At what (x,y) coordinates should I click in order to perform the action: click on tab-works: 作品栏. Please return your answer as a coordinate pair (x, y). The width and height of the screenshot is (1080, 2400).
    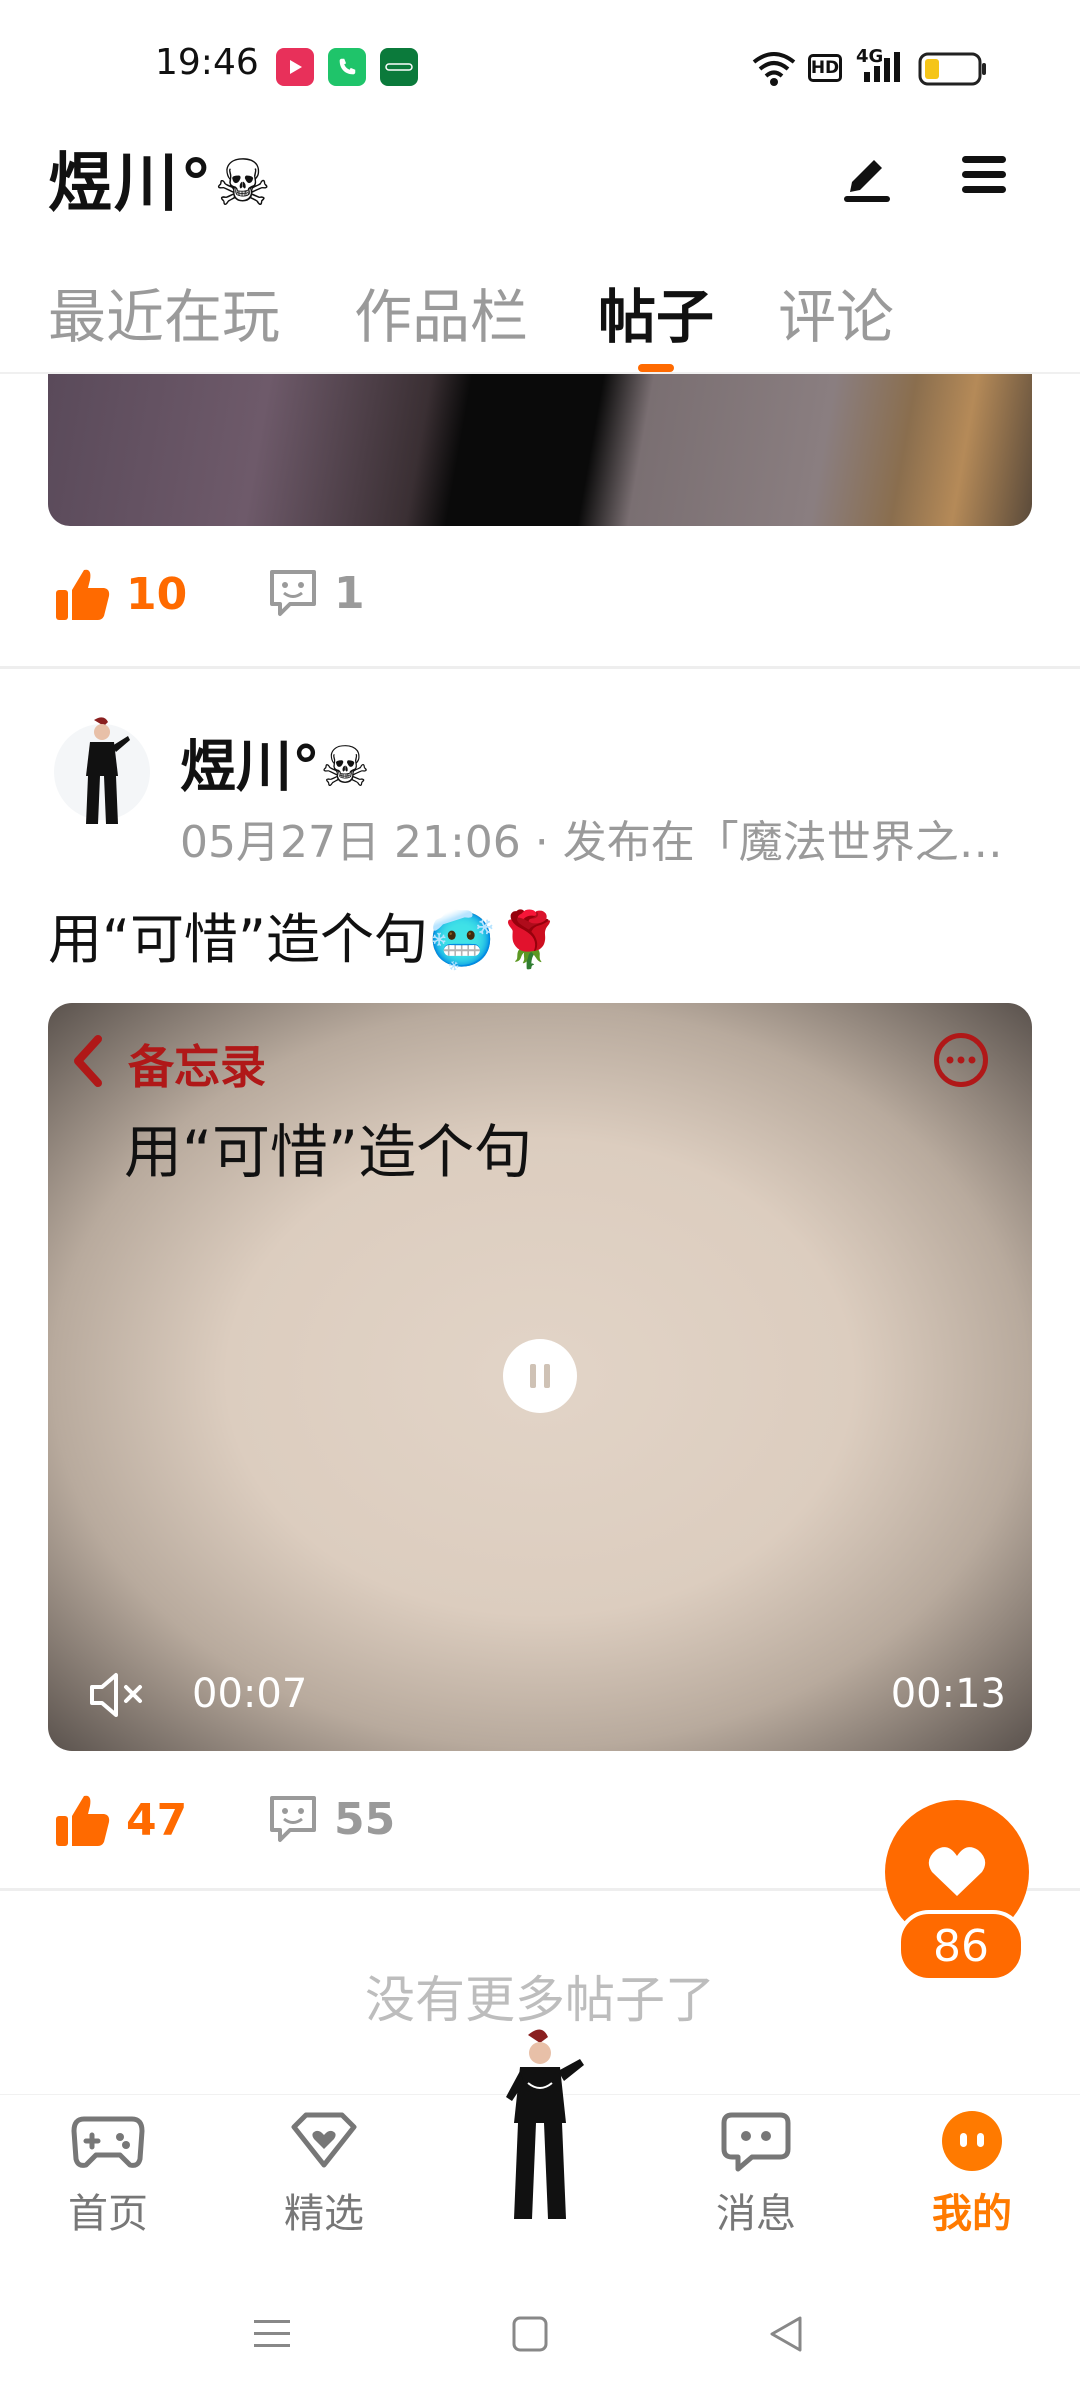
    Looking at the image, I should click on (441, 312).